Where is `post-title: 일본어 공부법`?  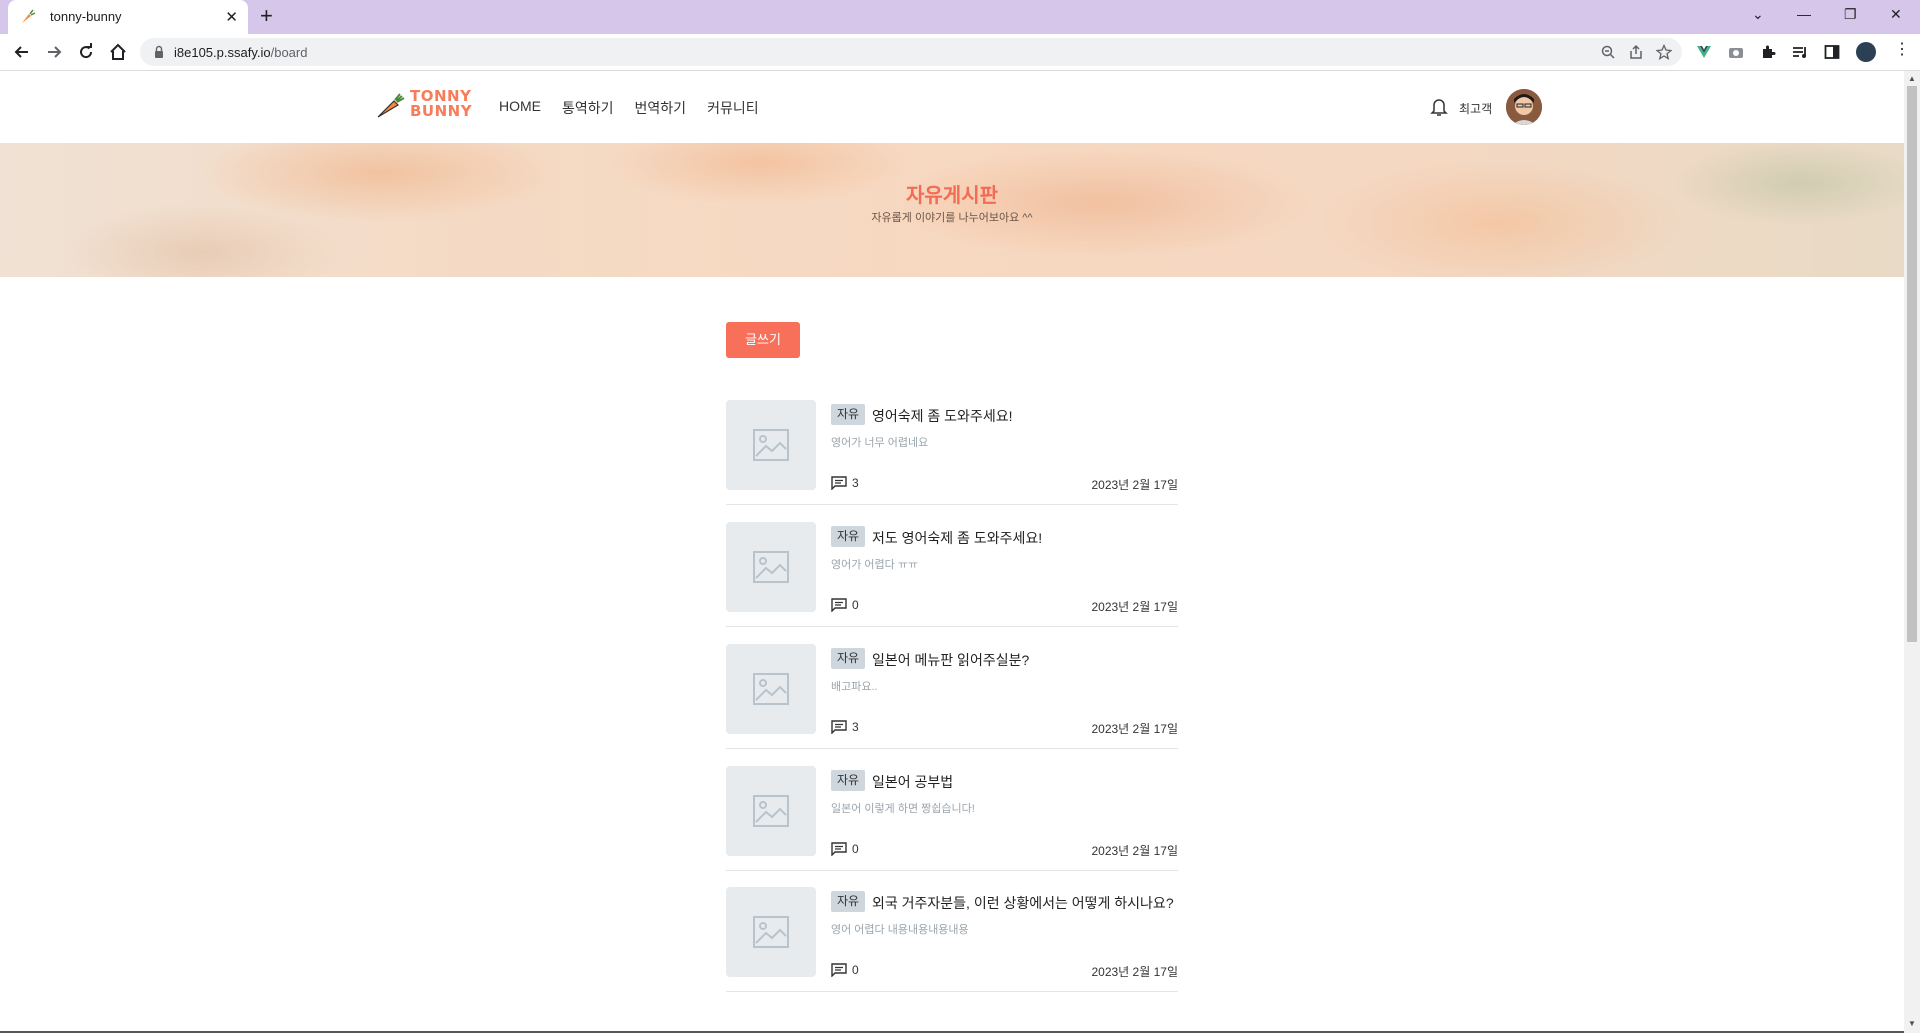
post-title: 일본어 공부법 is located at coordinates (912, 782).